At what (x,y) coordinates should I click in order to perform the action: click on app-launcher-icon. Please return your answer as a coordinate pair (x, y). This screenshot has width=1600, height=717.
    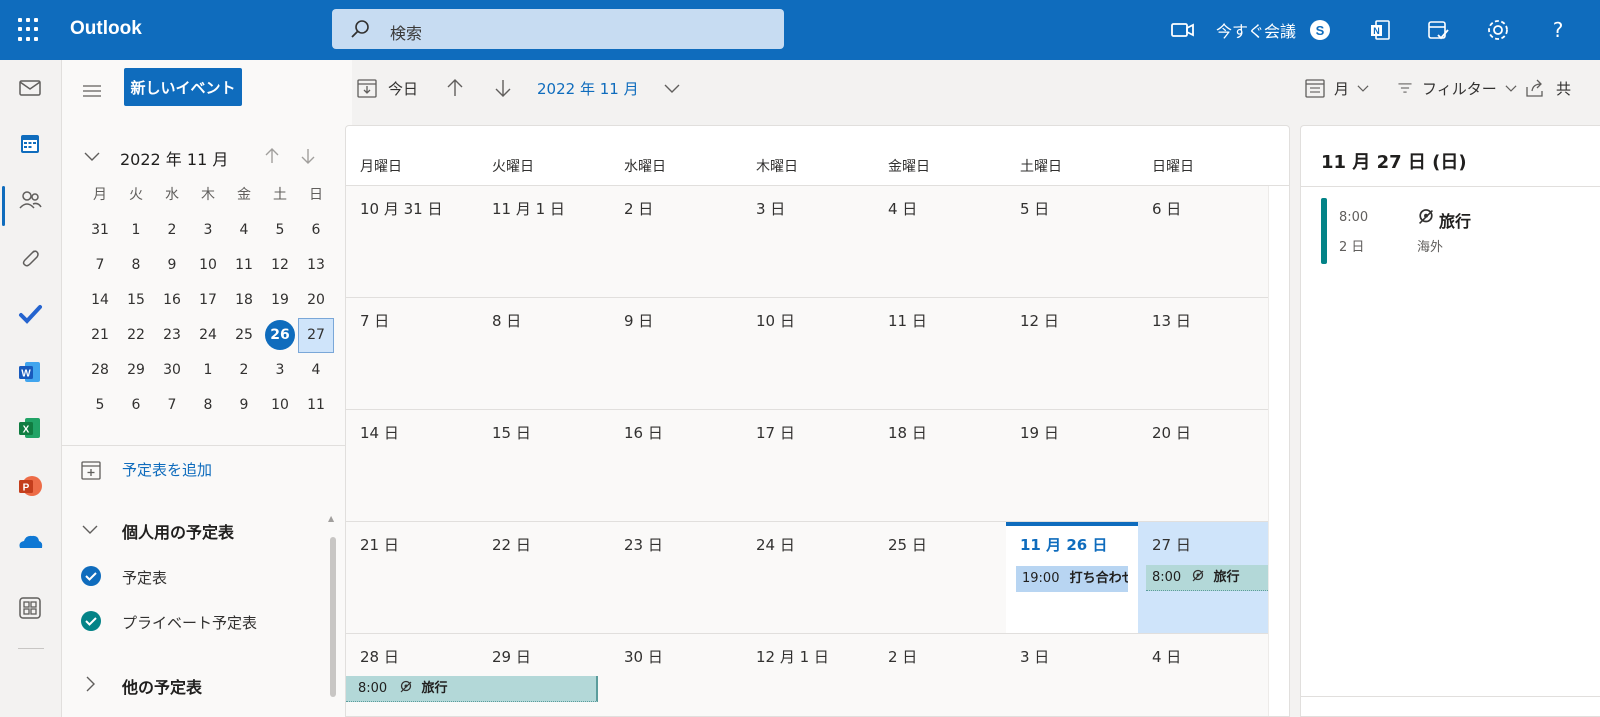
    Looking at the image, I should click on (30, 30).